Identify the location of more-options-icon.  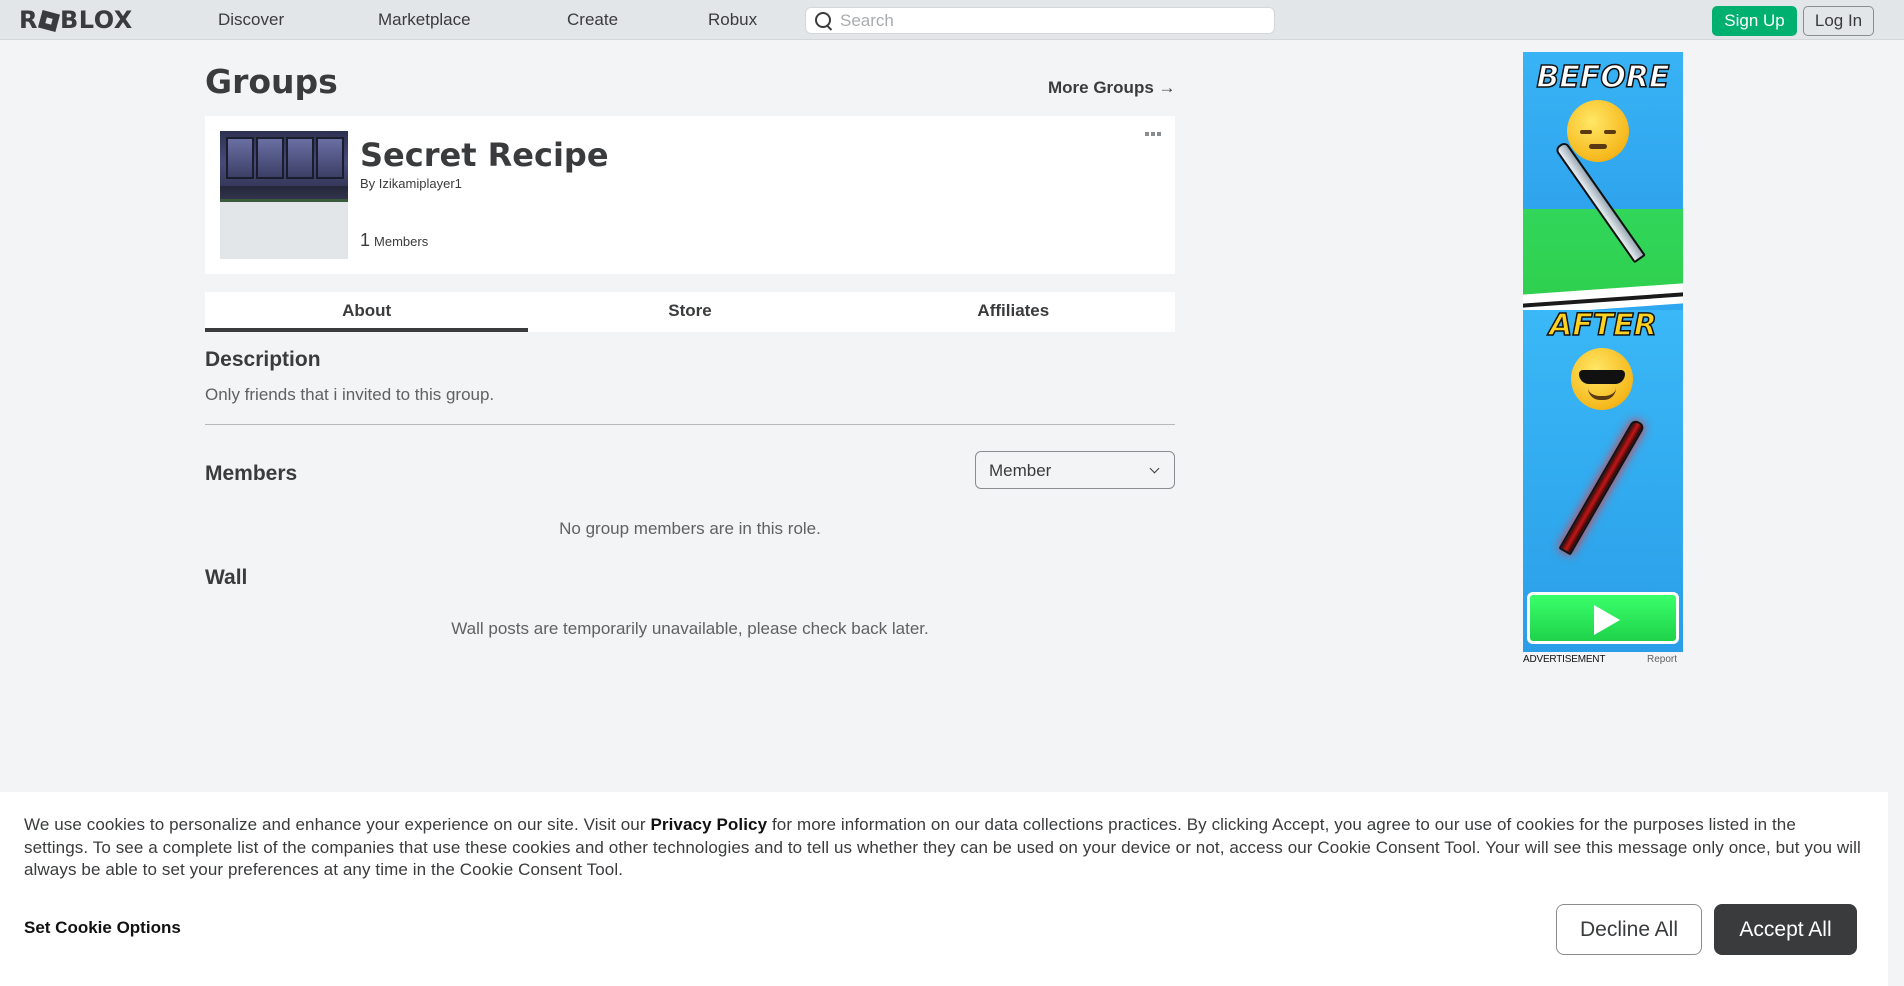
(1154, 134).